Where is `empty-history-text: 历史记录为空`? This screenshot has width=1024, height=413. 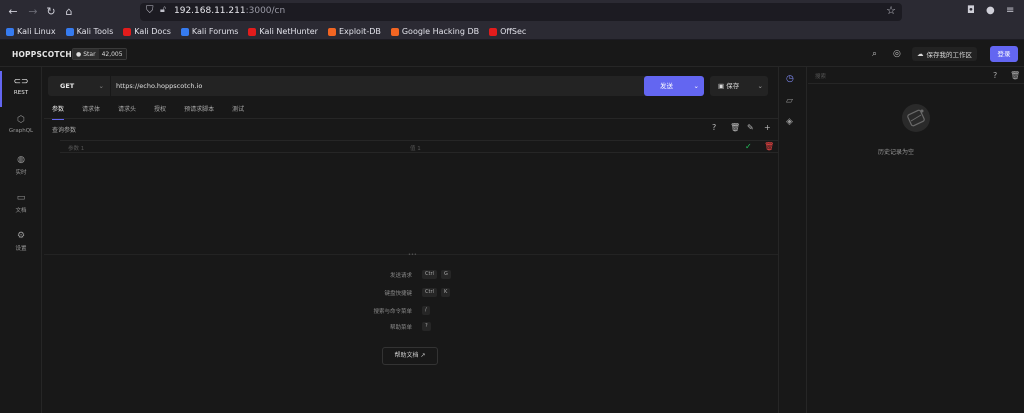
empty-history-text: 历史记录为空 is located at coordinates (895, 152).